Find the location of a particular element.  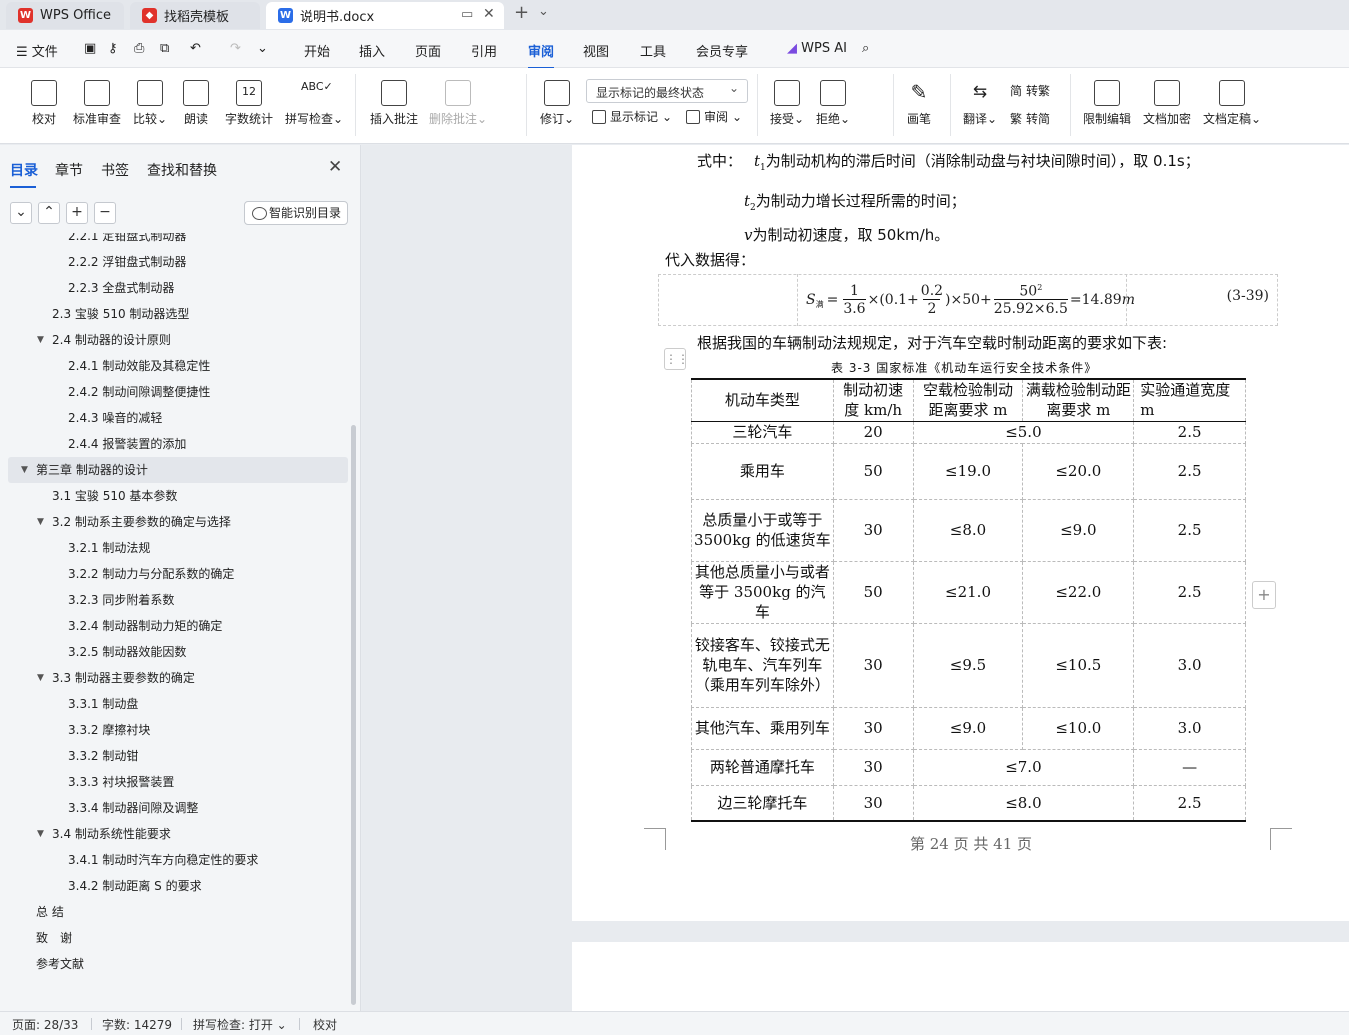

key-icon: ⚷ is located at coordinates (113, 48).